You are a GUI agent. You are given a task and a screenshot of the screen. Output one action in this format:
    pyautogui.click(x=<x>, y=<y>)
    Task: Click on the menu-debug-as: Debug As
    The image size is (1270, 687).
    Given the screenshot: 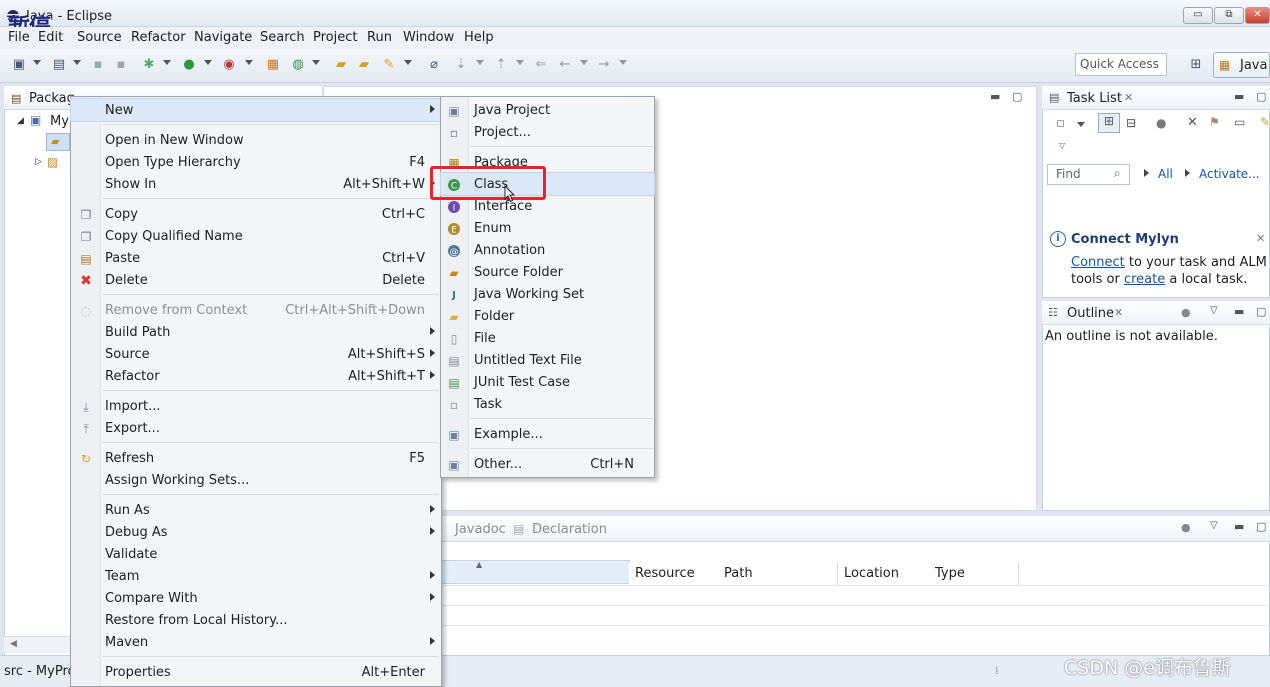 What is the action you would take?
    pyautogui.click(x=256, y=532)
    